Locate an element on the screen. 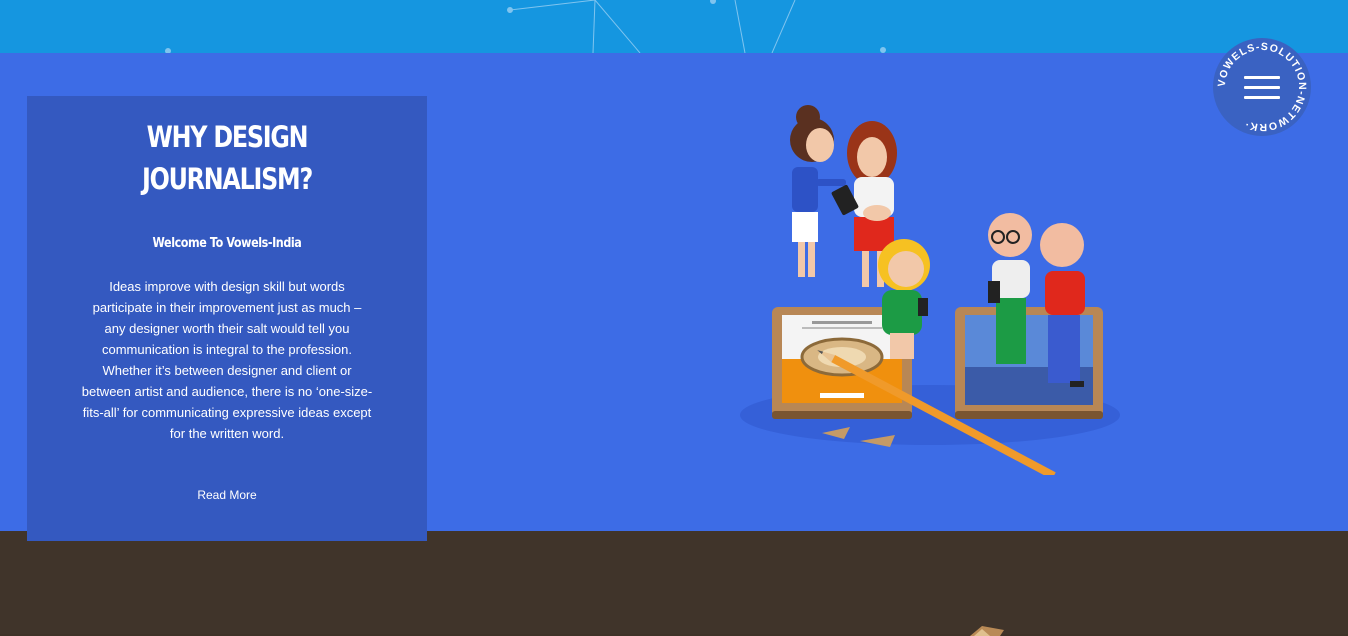 The height and width of the screenshot is (636, 1348). hamburger-menu-icon is located at coordinates (1262, 88).